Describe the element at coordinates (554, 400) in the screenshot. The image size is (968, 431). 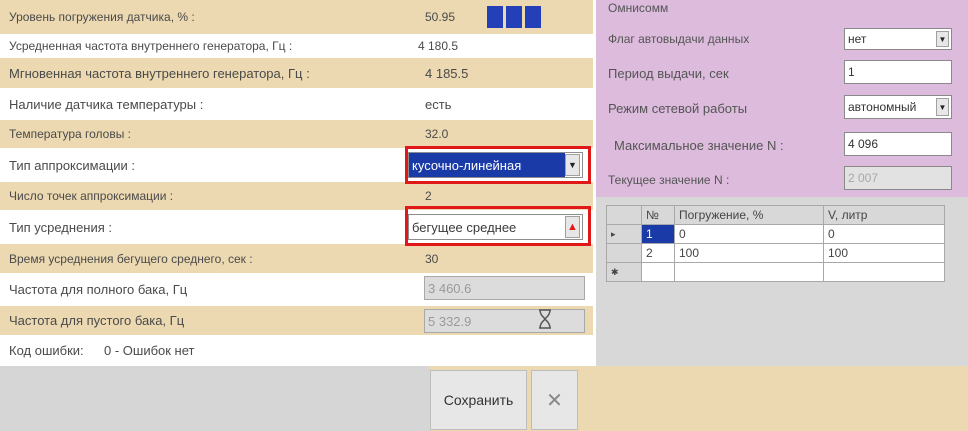
I see `cancel-button: ✕` at that location.